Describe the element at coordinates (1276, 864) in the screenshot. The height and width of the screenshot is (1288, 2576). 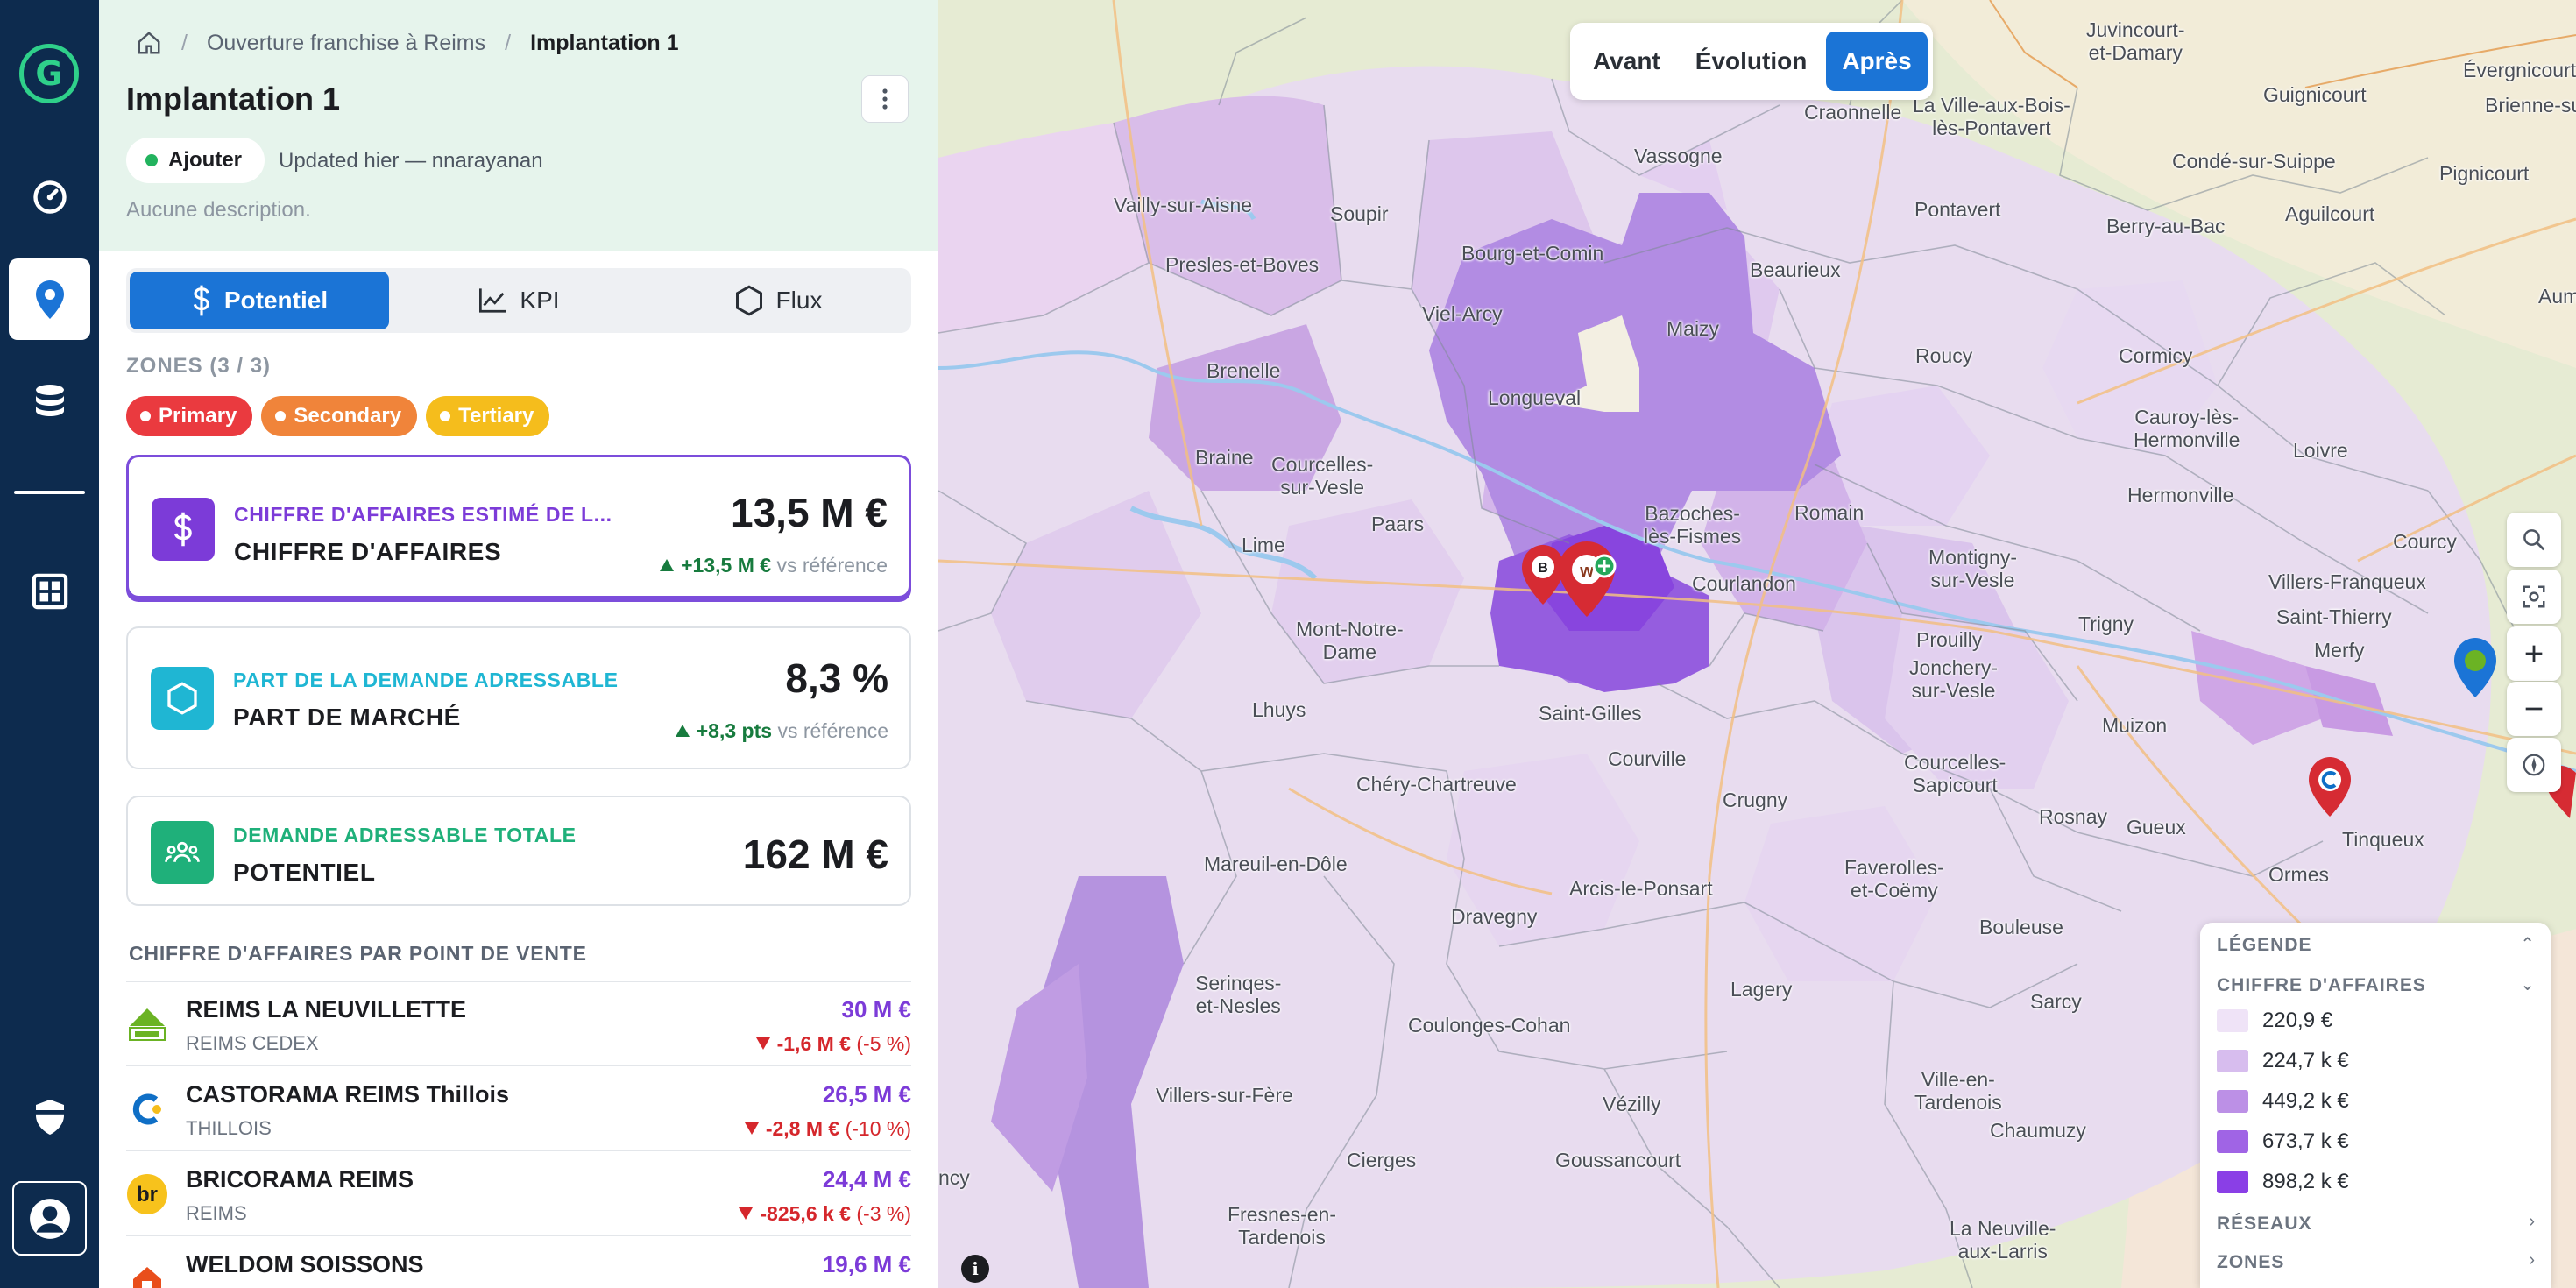
I see `place-label: Mareuil-en-Dôle` at that location.